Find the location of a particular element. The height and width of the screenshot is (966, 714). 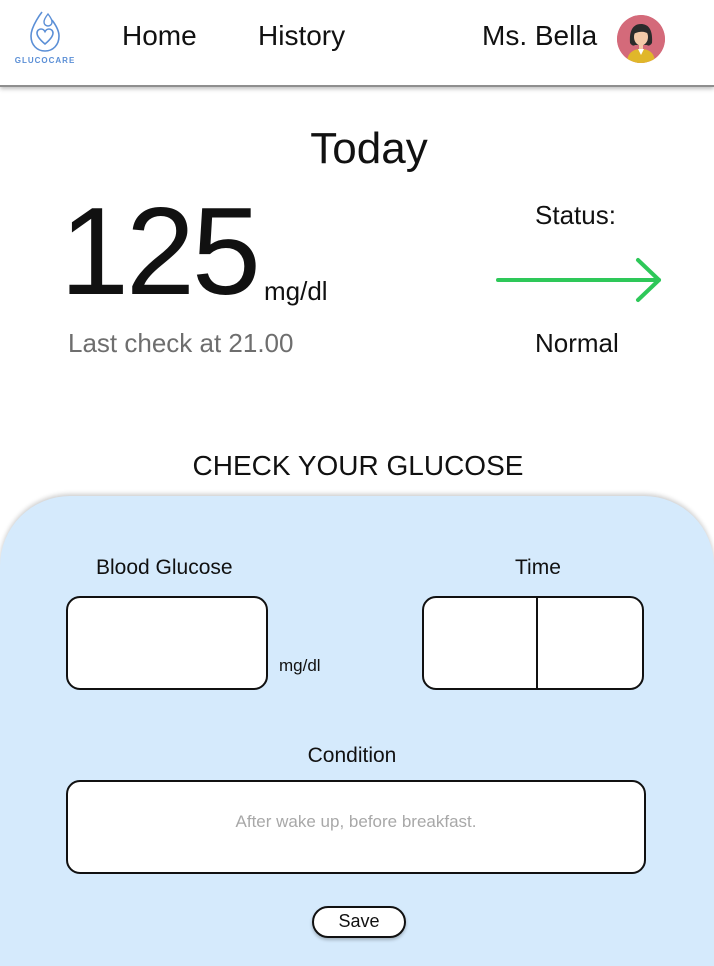

time-label: Time is located at coordinates (538, 567).